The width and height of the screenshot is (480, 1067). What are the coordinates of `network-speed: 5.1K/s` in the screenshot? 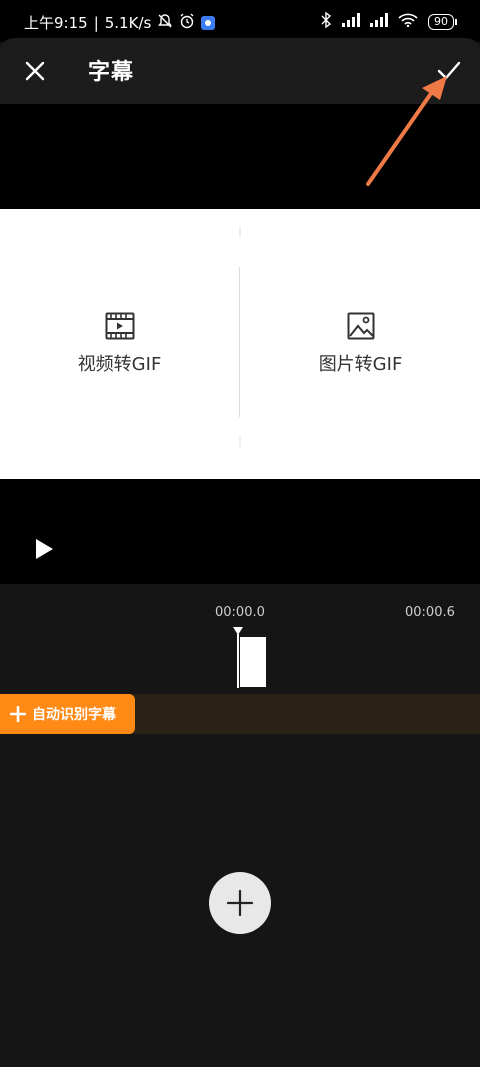 It's located at (128, 22).